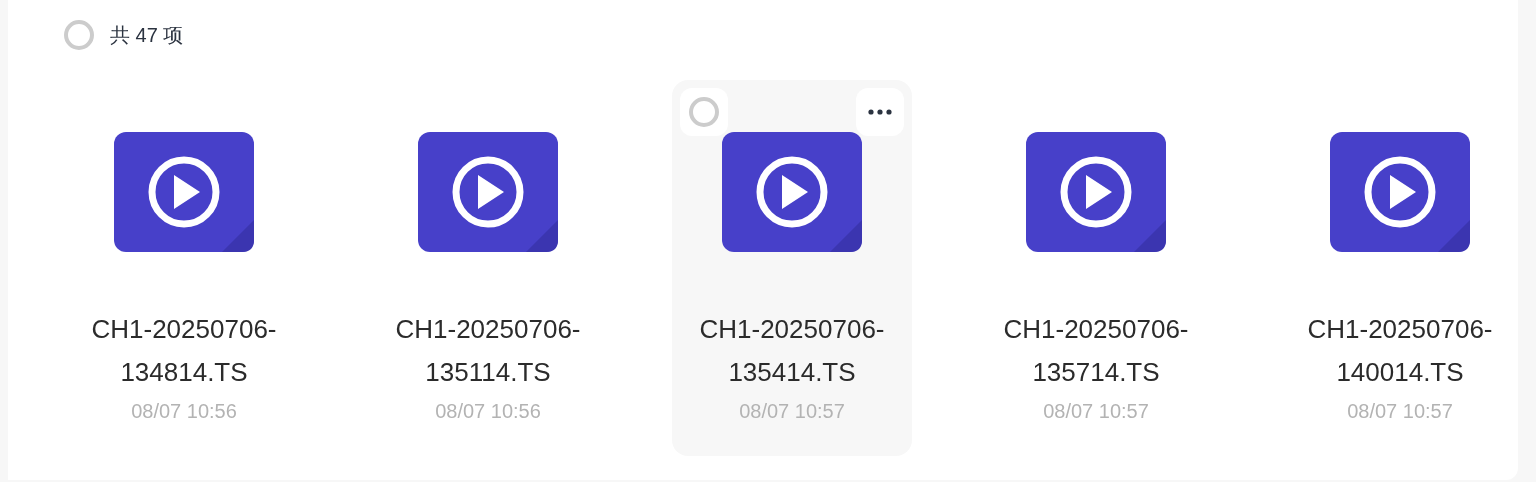 The width and height of the screenshot is (1536, 482). What do you see at coordinates (184, 268) in the screenshot?
I see `file-card: CH1-20250706-134814.TS 08/07 10:56` at bounding box center [184, 268].